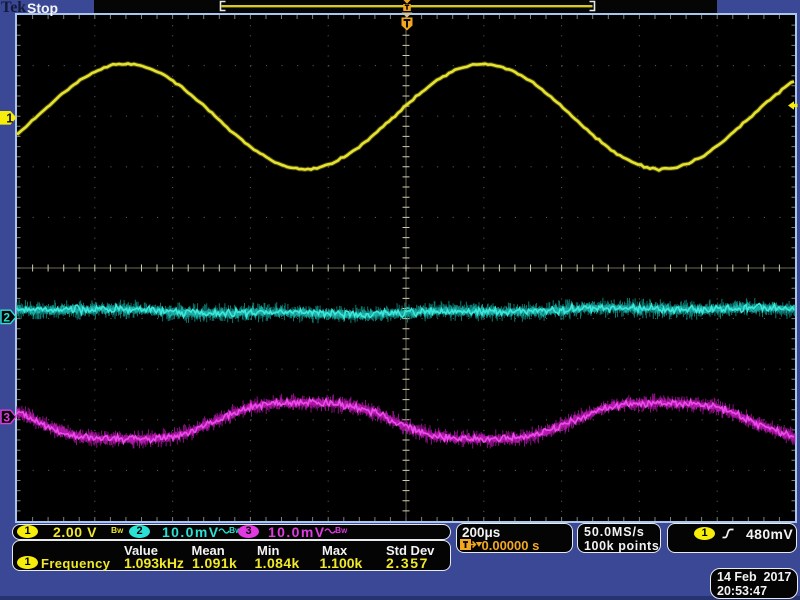  Describe the element at coordinates (6, 317) in the screenshot. I see `svg-text: 2` at that location.